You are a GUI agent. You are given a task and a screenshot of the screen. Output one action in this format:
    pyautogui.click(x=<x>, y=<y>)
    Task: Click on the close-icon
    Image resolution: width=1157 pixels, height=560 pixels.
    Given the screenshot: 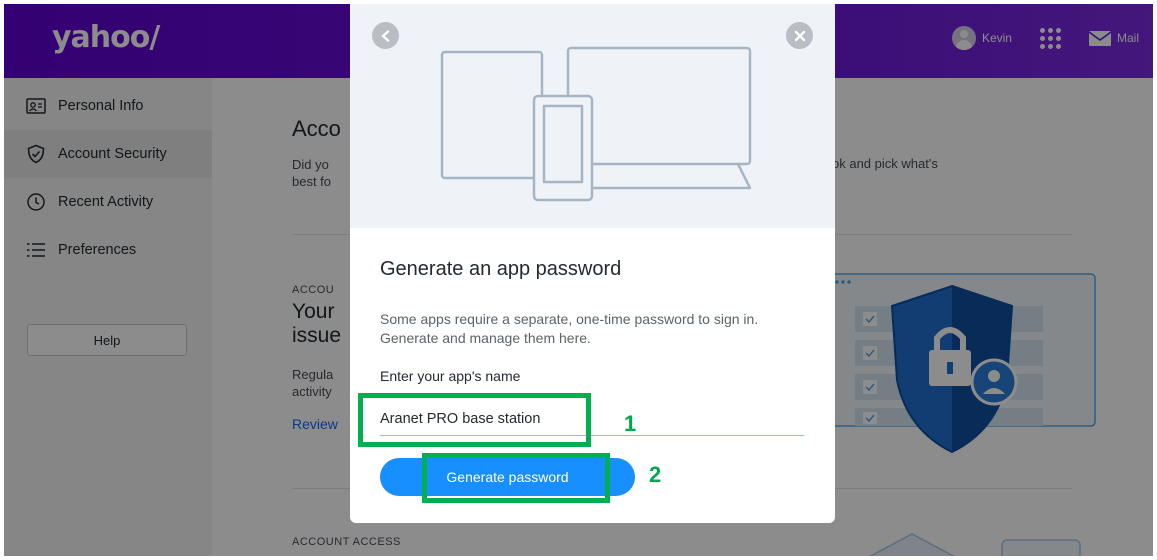 What is the action you would take?
    pyautogui.click(x=799, y=35)
    